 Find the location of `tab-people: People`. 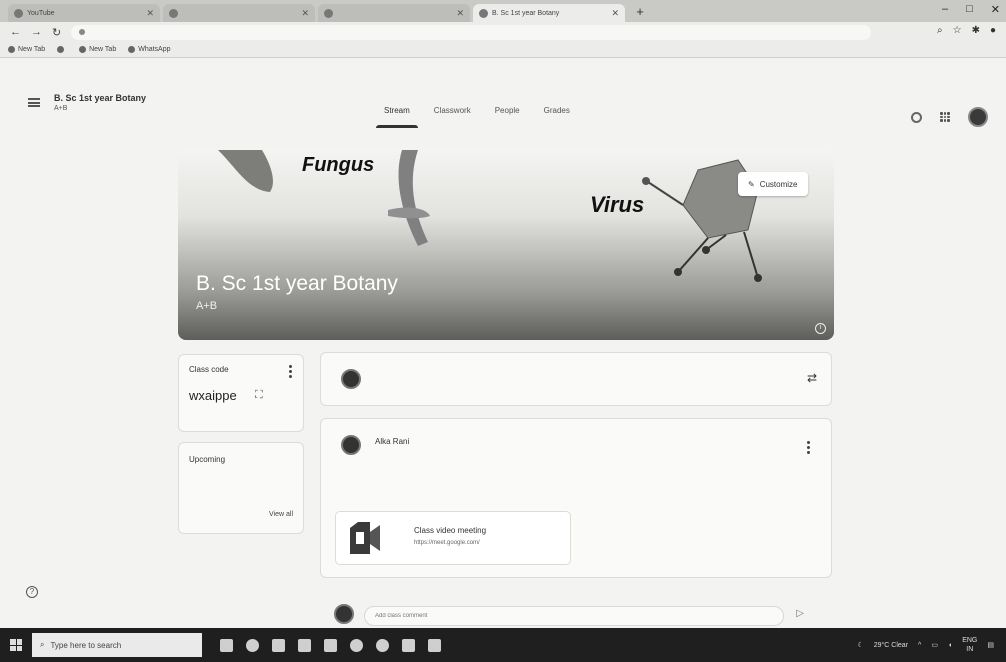

tab-people: People is located at coordinates (507, 112).